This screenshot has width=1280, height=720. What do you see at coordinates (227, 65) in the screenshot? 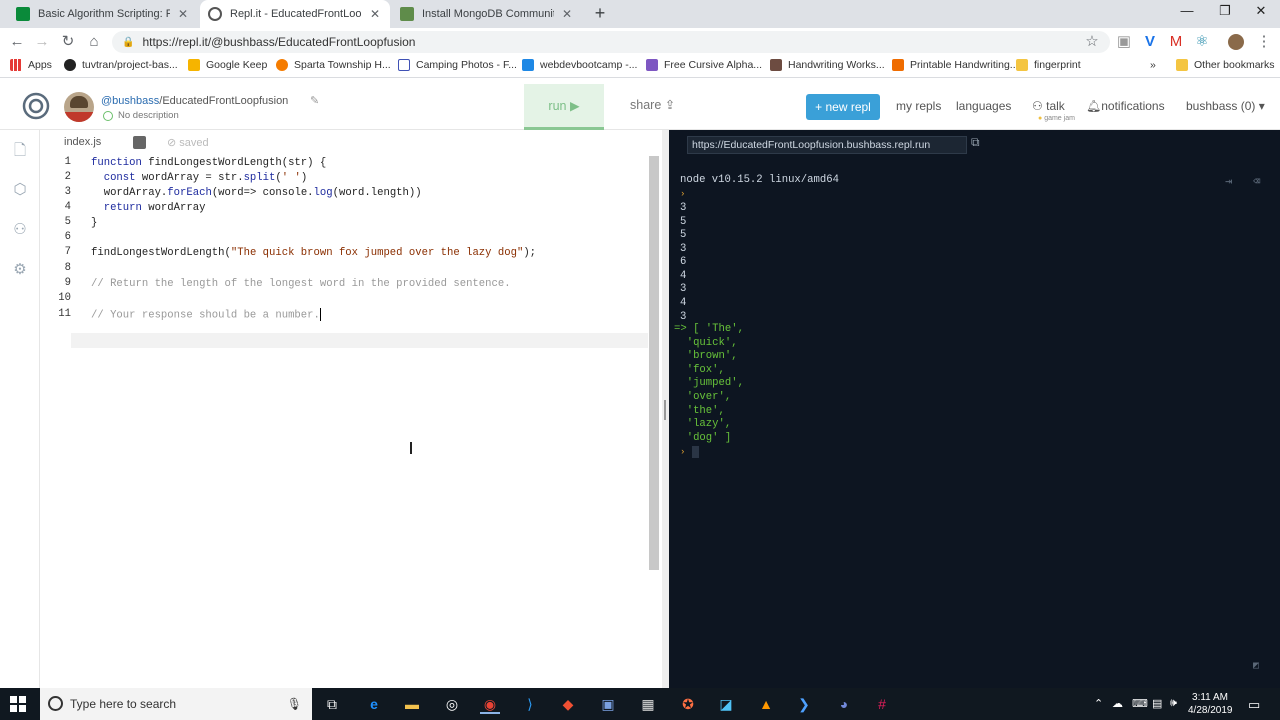
I see `bookmark-item: Google Keep` at bounding box center [227, 65].